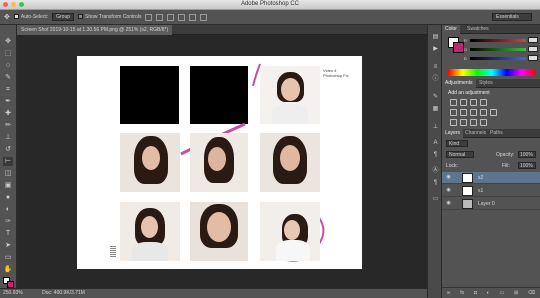 The height and width of the screenshot is (298, 540). I want to click on auto-select-checkbox: Auto-Select:, so click(30, 17).